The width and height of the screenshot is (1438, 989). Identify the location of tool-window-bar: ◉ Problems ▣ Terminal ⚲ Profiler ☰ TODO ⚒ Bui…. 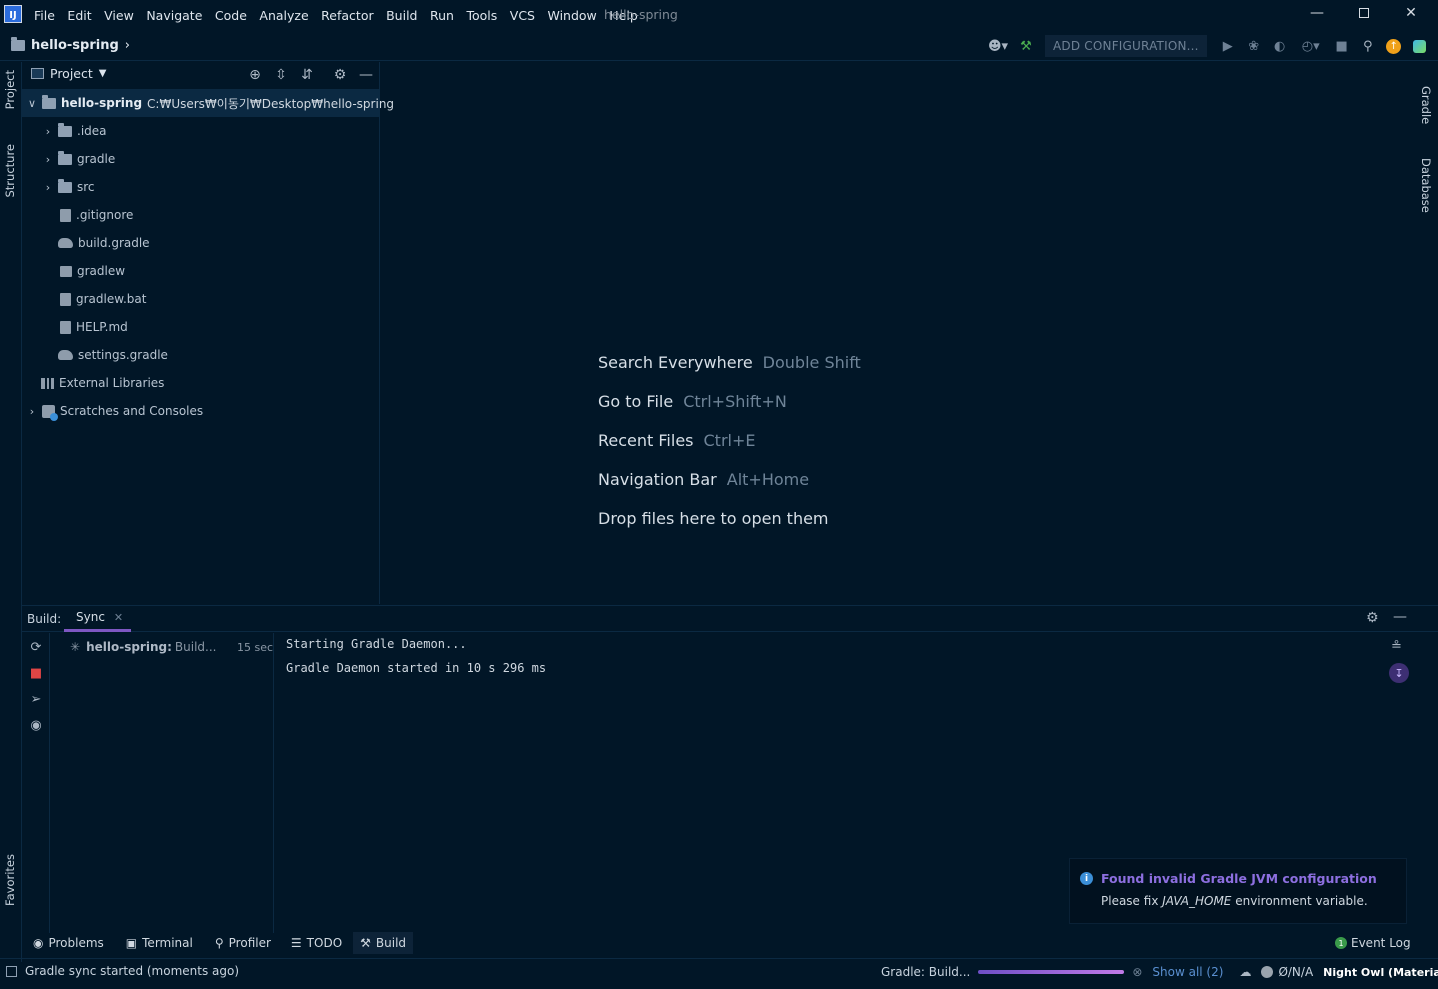
(220, 943).